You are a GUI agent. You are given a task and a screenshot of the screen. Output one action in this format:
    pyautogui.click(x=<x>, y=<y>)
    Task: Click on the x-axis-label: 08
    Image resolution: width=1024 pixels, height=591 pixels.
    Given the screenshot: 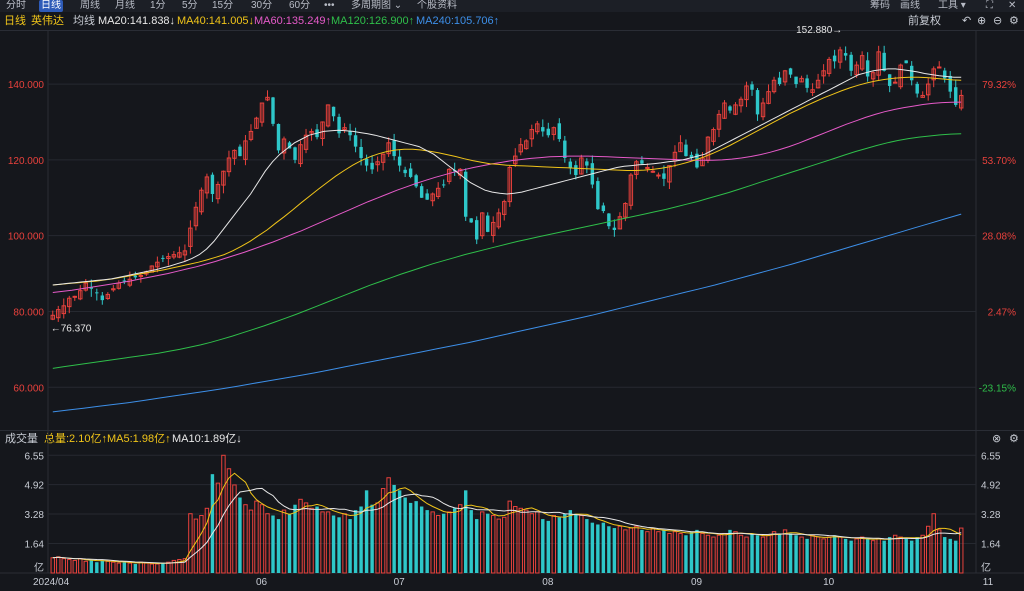 What is the action you would take?
    pyautogui.click(x=548, y=582)
    